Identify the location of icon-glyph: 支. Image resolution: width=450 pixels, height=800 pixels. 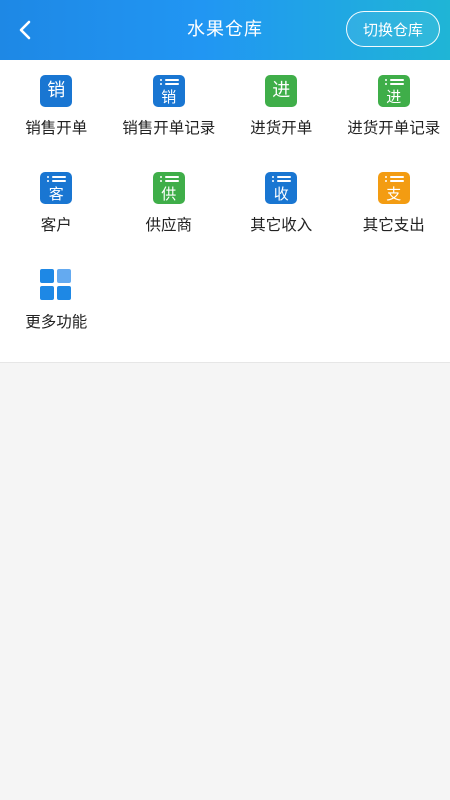
(394, 194).